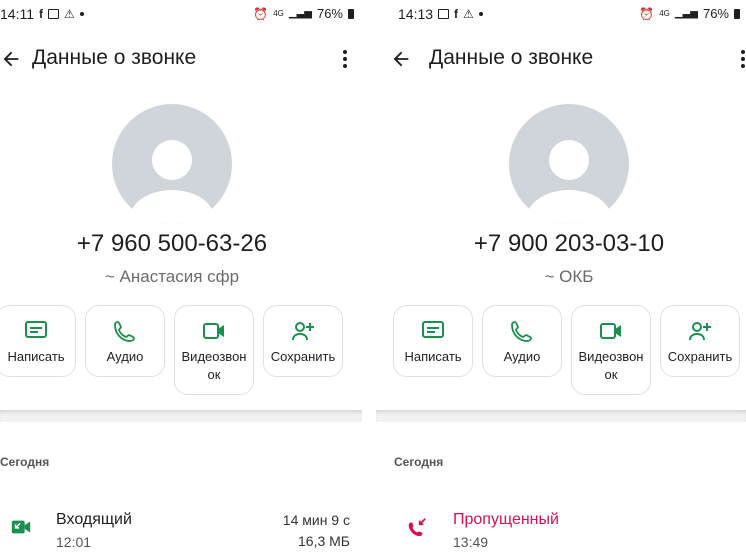  Describe the element at coordinates (324, 541) in the screenshot. I see `call-data-size: 16,3 МБ` at that location.